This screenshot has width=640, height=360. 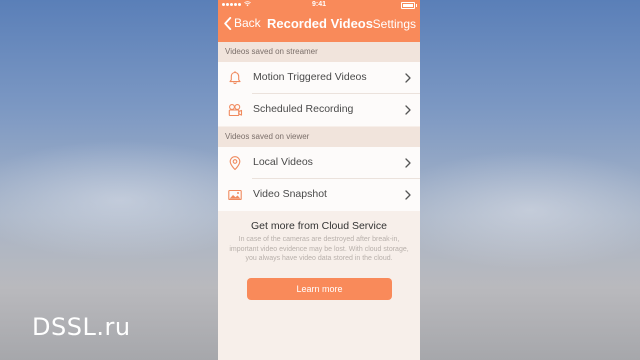 I want to click on battery-icon, so click(x=409, y=5).